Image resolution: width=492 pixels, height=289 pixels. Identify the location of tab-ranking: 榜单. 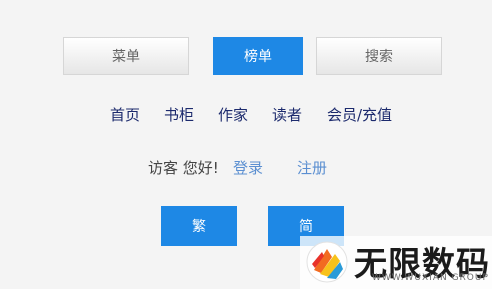
(258, 56).